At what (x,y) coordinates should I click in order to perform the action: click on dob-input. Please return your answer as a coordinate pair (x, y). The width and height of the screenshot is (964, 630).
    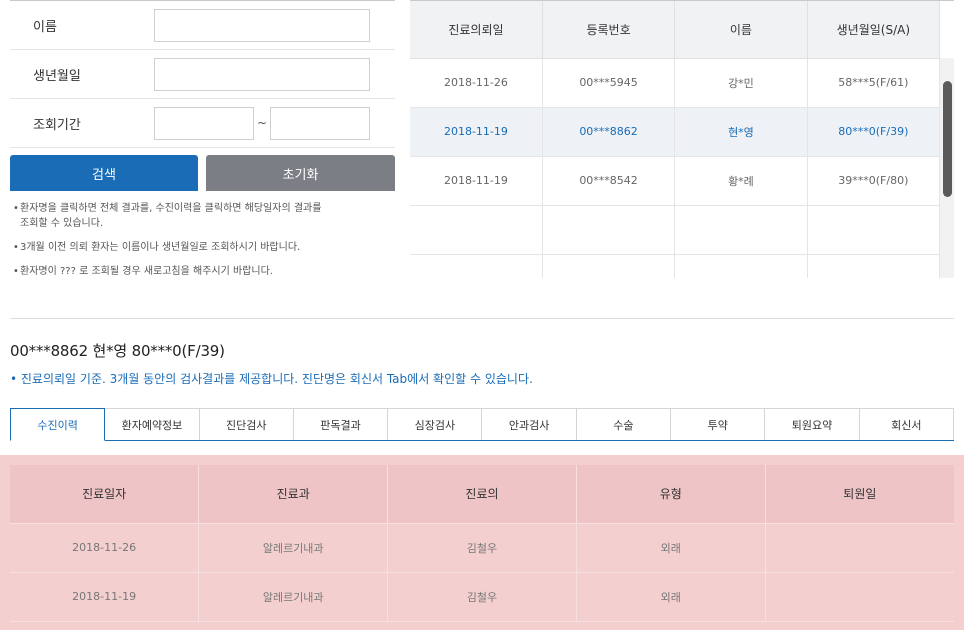
    Looking at the image, I should click on (262, 74).